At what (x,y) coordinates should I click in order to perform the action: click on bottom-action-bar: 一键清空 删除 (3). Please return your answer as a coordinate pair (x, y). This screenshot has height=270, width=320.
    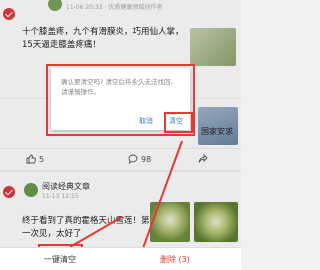
    Looking at the image, I should click on (120, 258).